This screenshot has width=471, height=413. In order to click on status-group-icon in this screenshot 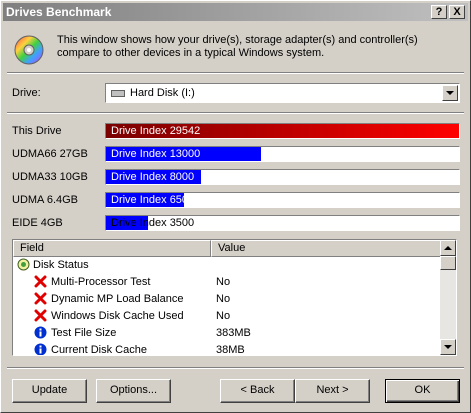, I will do `click(23, 264)`.